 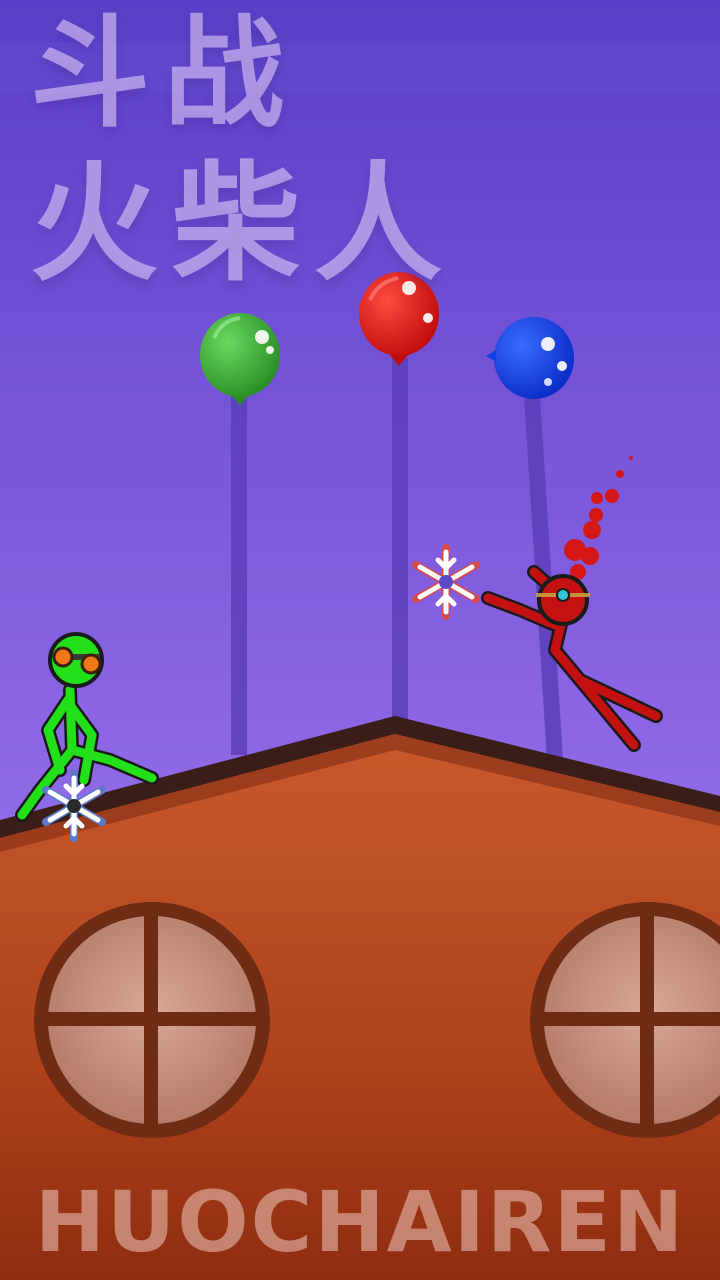 What do you see at coordinates (400, 543) in the screenshot?
I see `red-balloon-pole` at bounding box center [400, 543].